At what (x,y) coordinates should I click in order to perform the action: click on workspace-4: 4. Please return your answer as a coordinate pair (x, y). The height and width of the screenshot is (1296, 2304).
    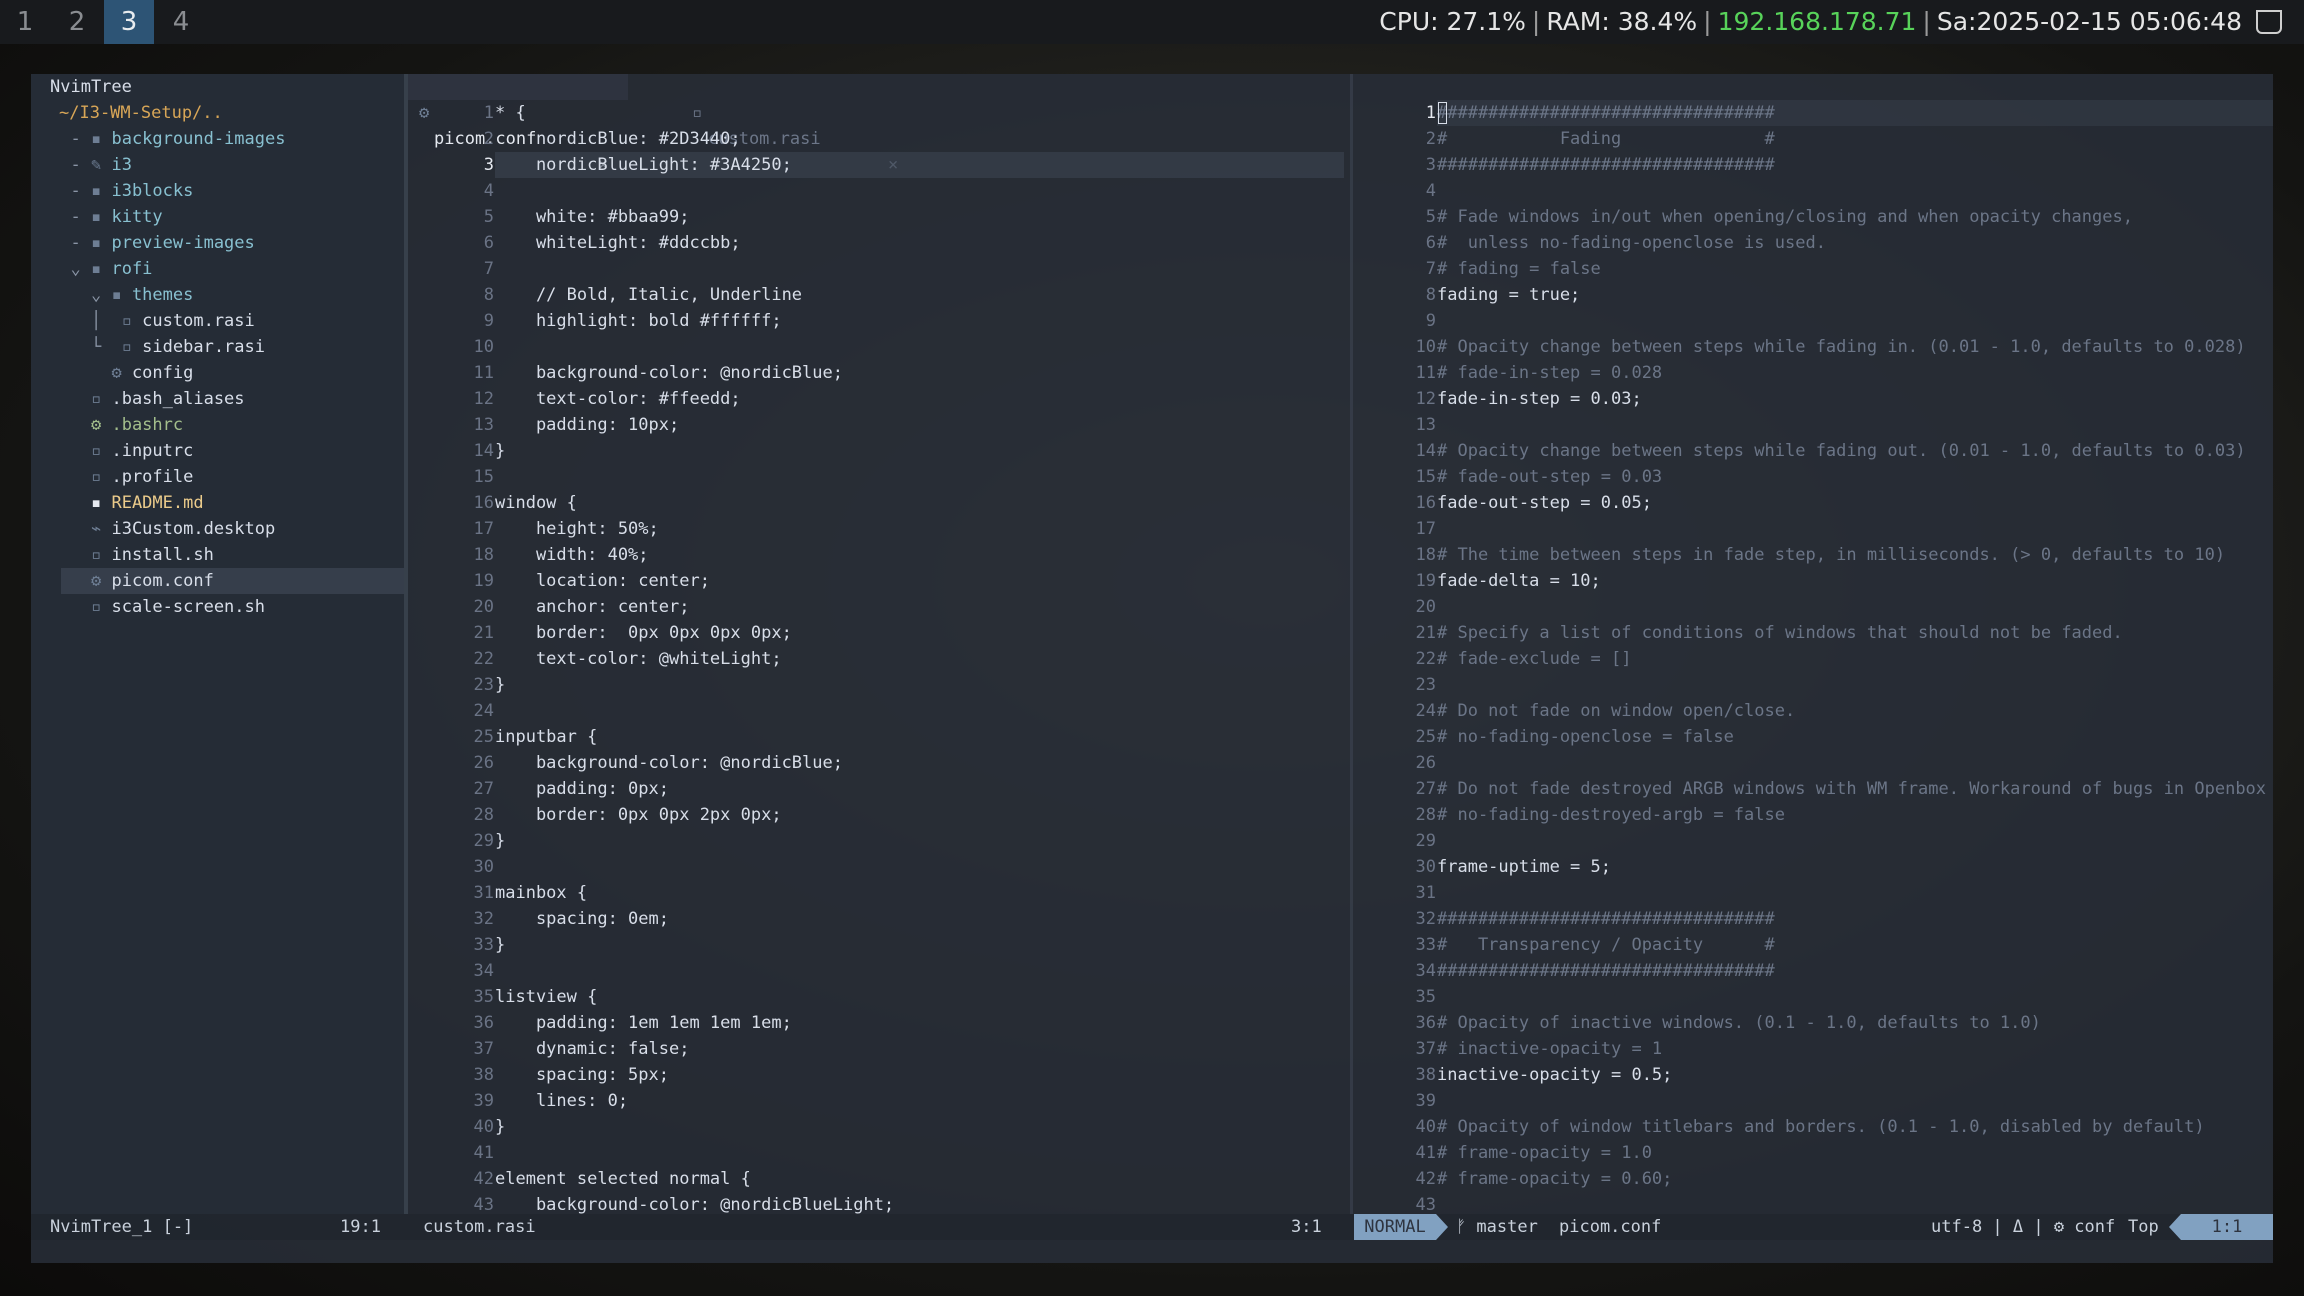
    Looking at the image, I should click on (181, 22).